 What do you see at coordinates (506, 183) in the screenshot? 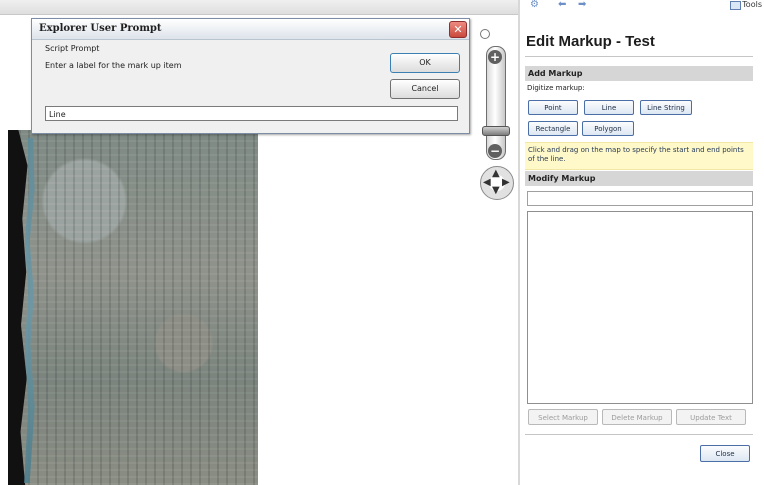
I see `pan-right-arrow-icon: ▶` at bounding box center [506, 183].